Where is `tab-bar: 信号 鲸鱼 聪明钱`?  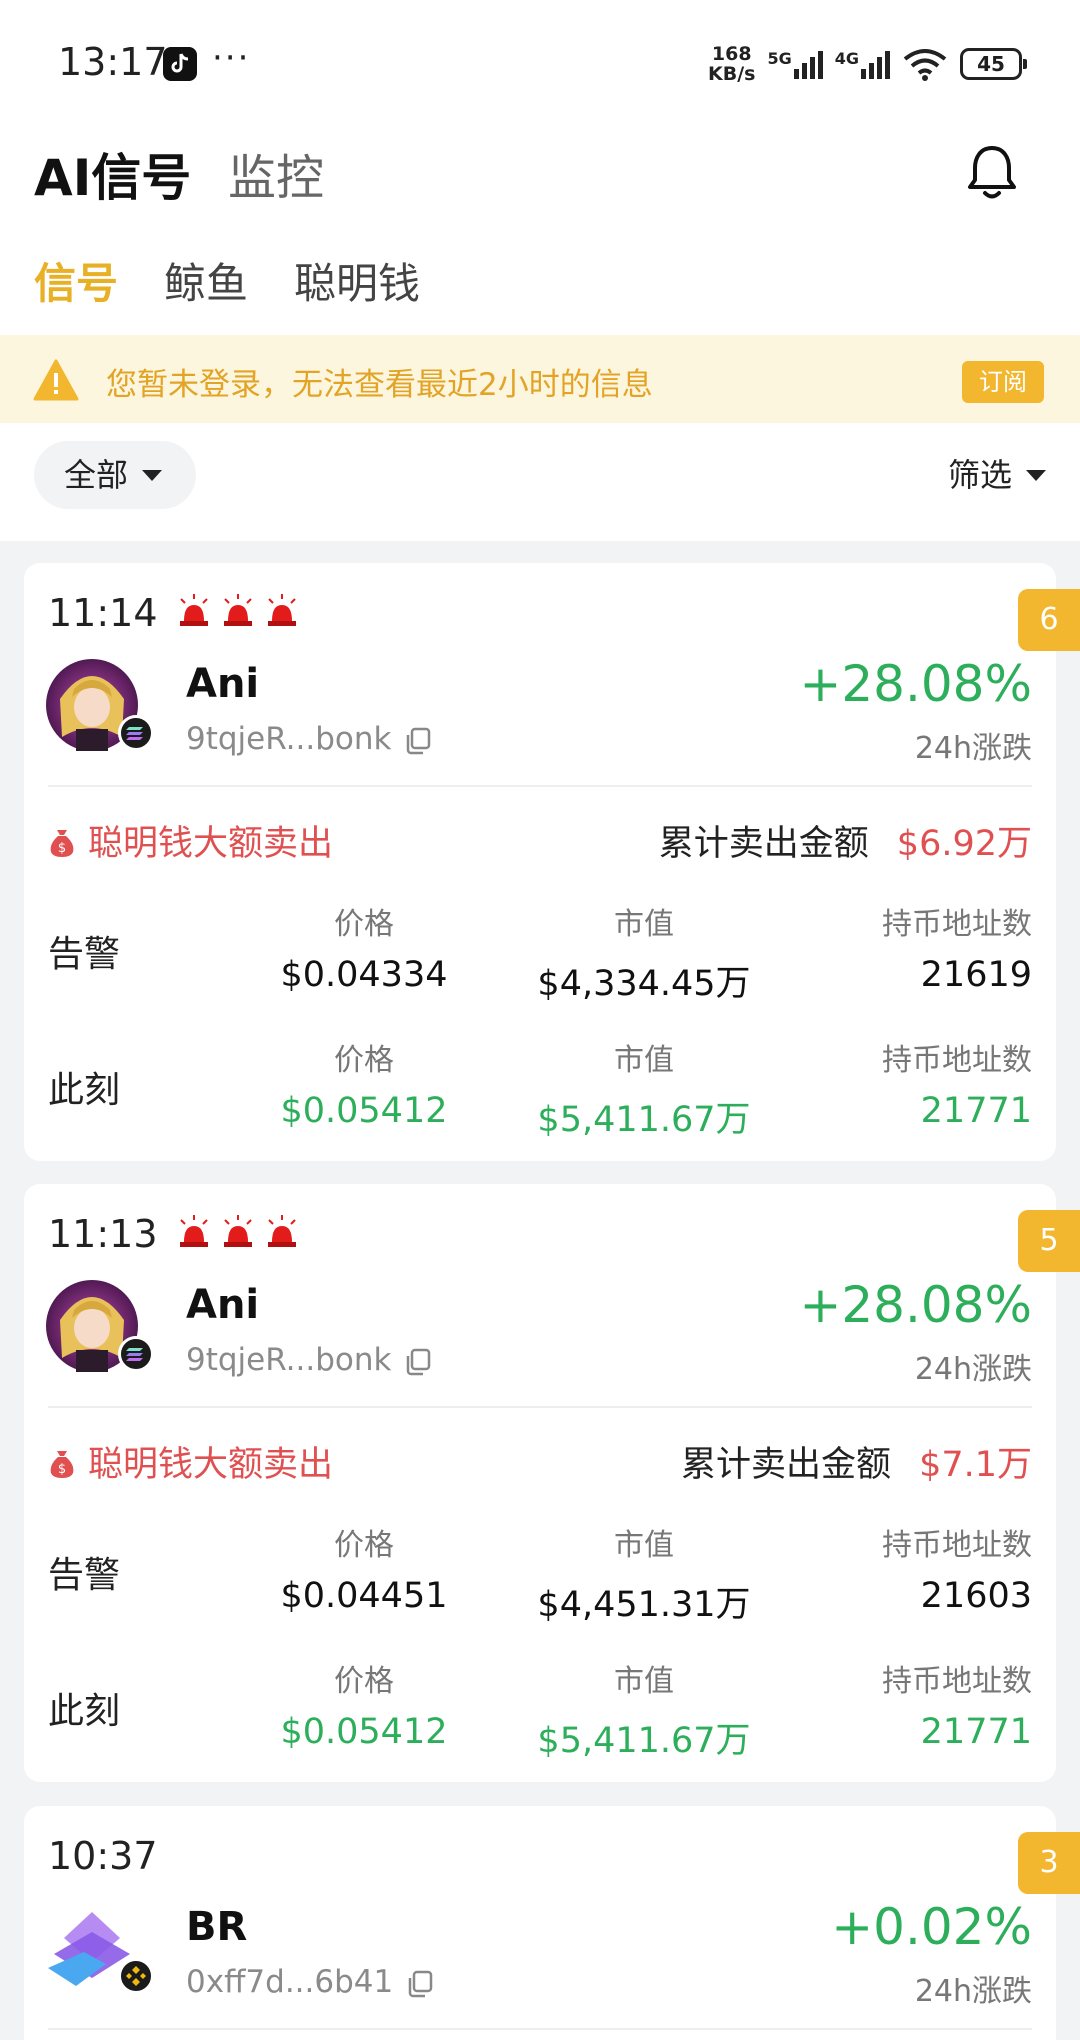 tab-bar: 信号 鲸鱼 聪明钱 is located at coordinates (227, 280).